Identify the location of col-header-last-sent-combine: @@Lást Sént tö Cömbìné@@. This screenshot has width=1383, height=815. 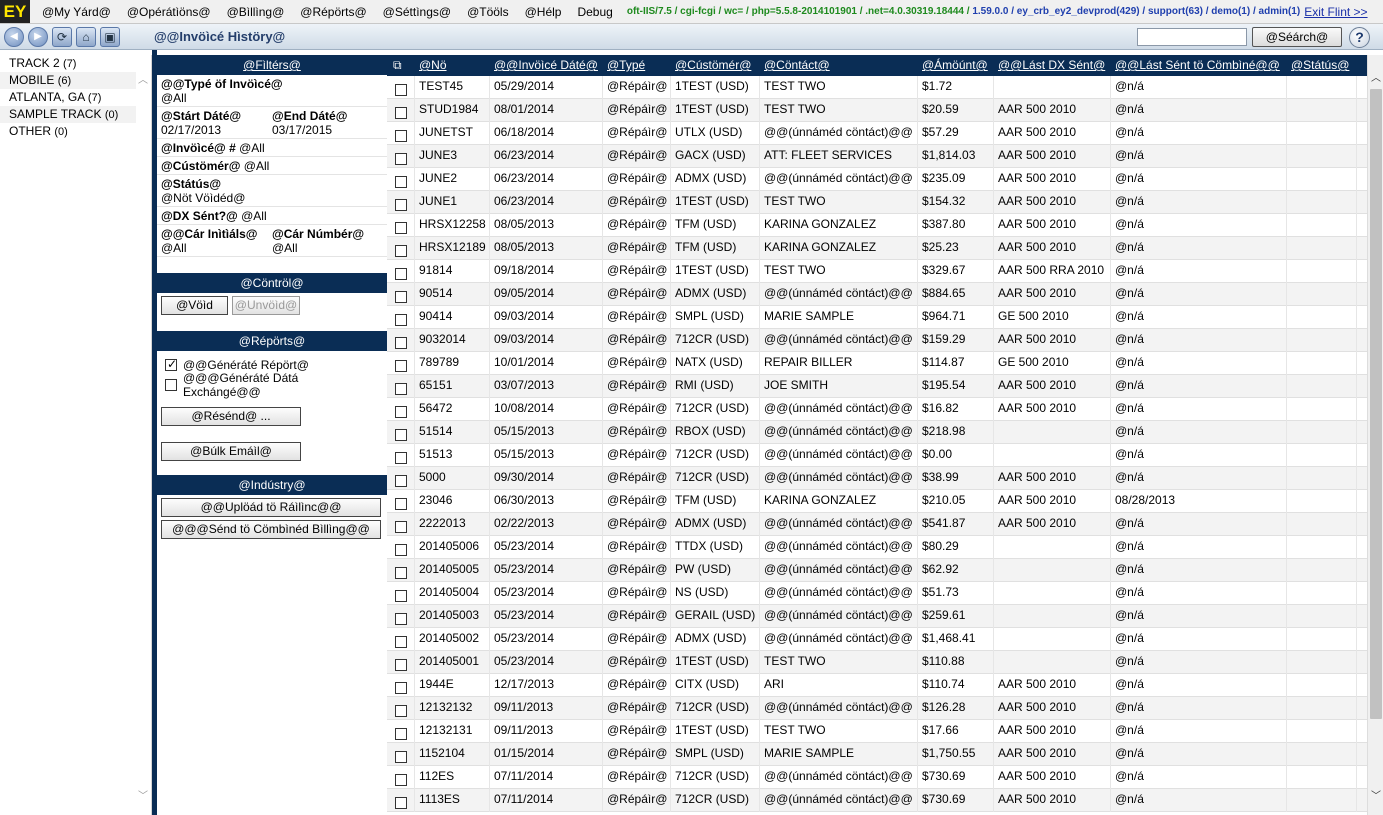
(1199, 65).